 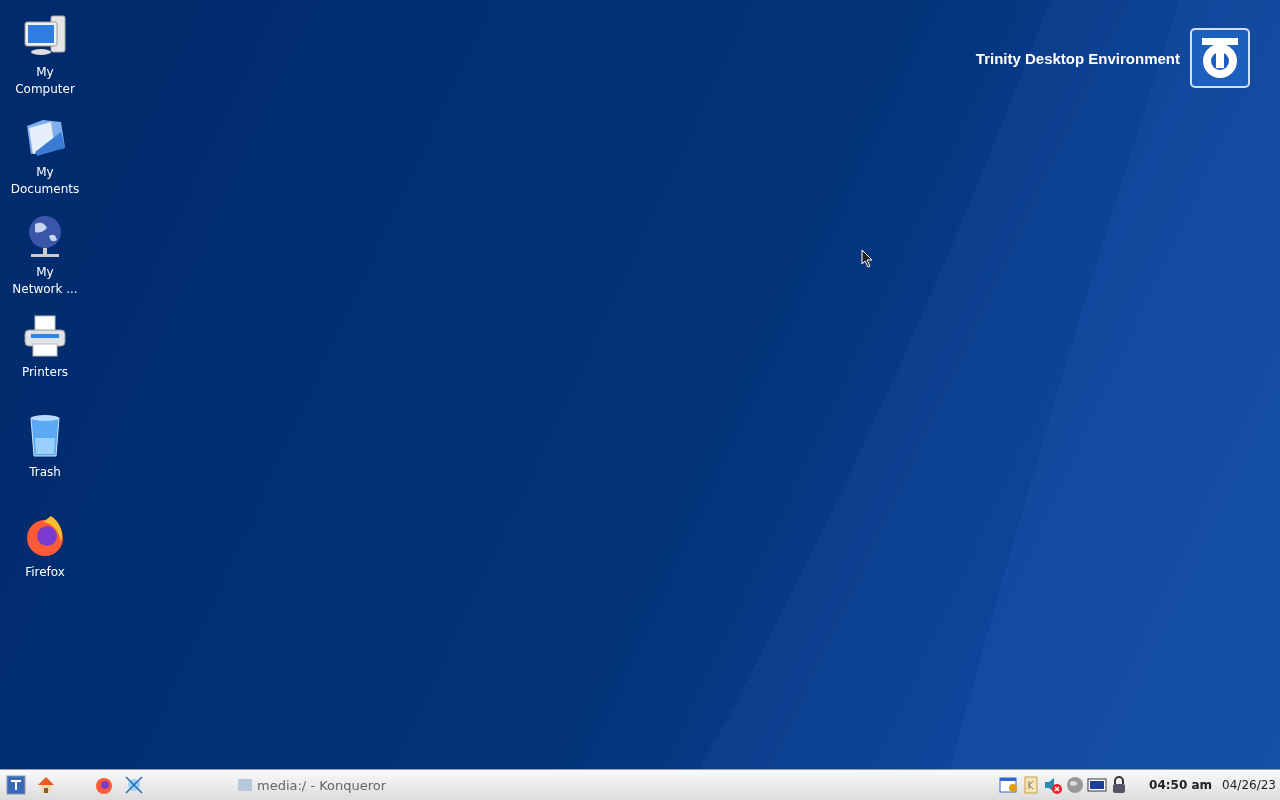 I want to click on printer-icon, so click(x=45, y=336).